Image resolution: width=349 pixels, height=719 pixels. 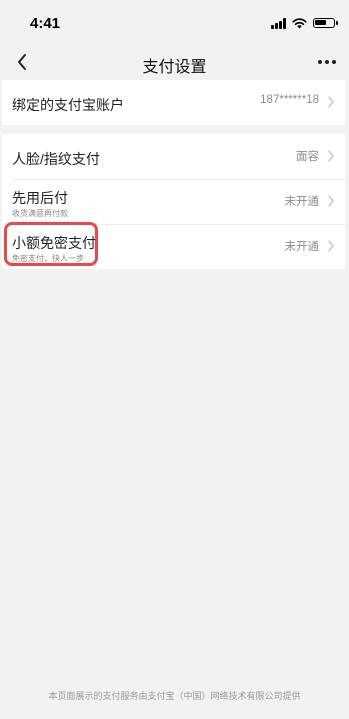 I want to click on row-title: 先用后付, so click(x=40, y=198).